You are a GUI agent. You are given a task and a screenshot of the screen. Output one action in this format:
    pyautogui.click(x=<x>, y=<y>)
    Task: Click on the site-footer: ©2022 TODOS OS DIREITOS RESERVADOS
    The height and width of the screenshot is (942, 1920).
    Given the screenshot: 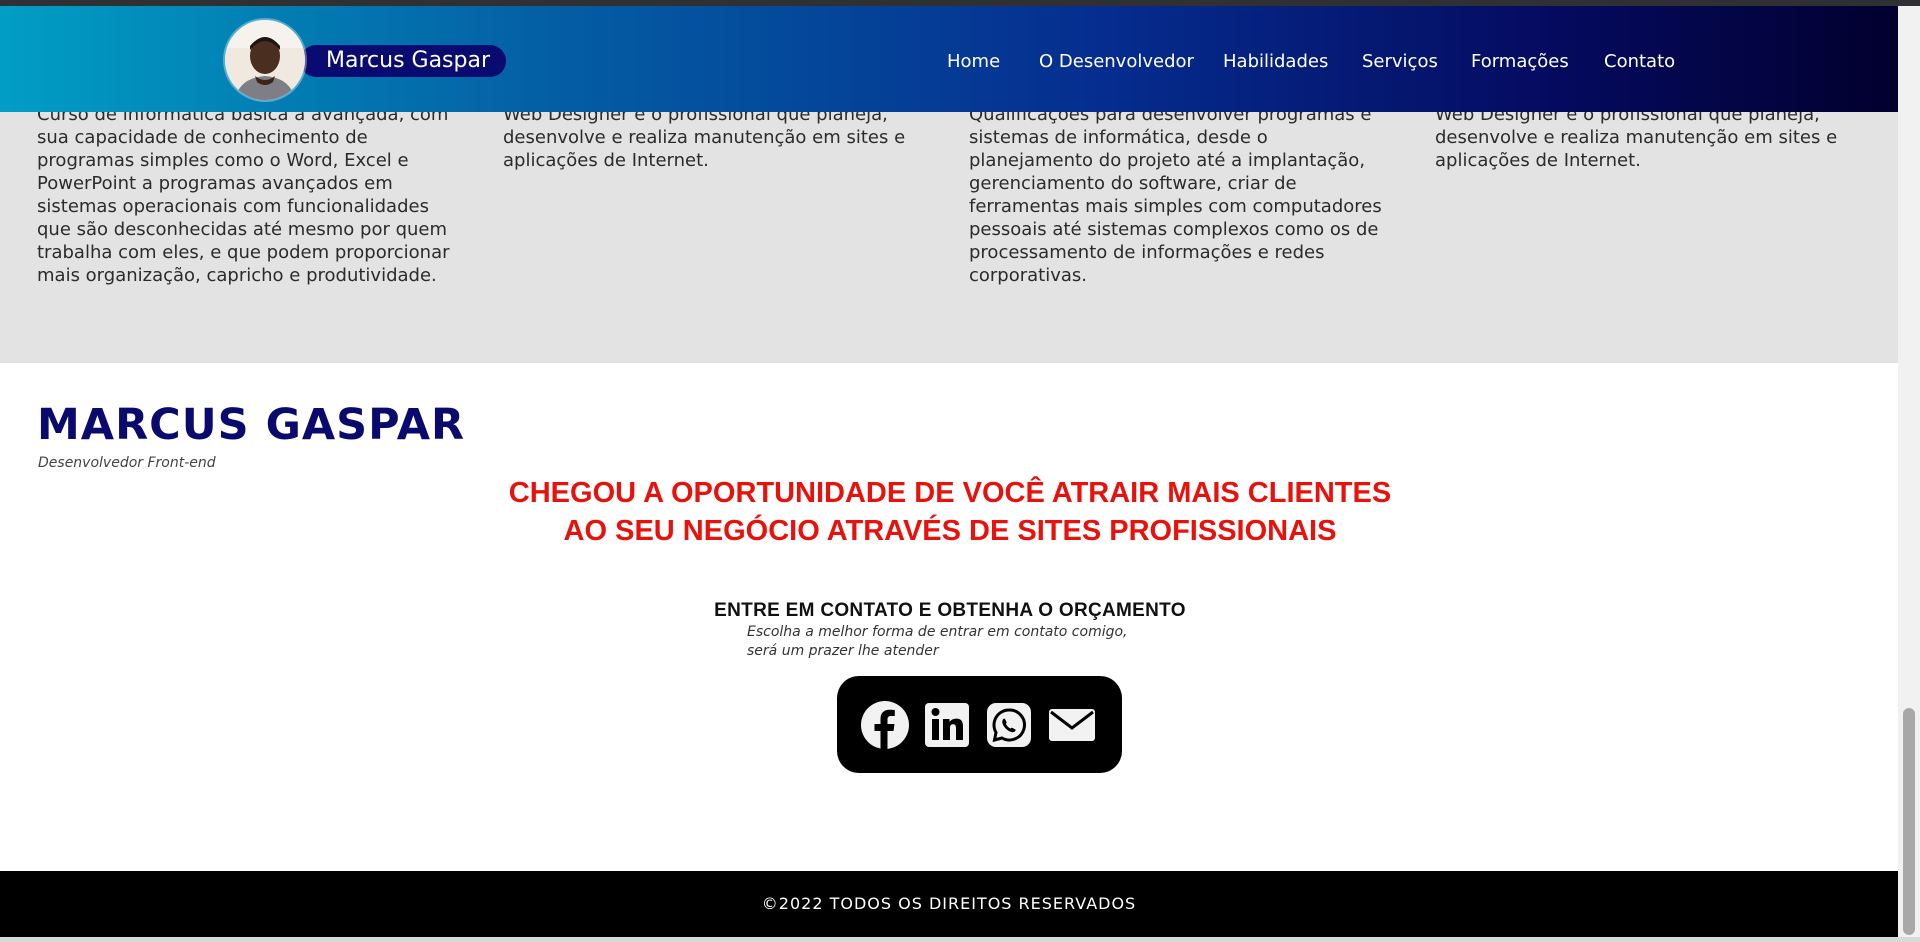 What is the action you would take?
    pyautogui.click(x=949, y=904)
    